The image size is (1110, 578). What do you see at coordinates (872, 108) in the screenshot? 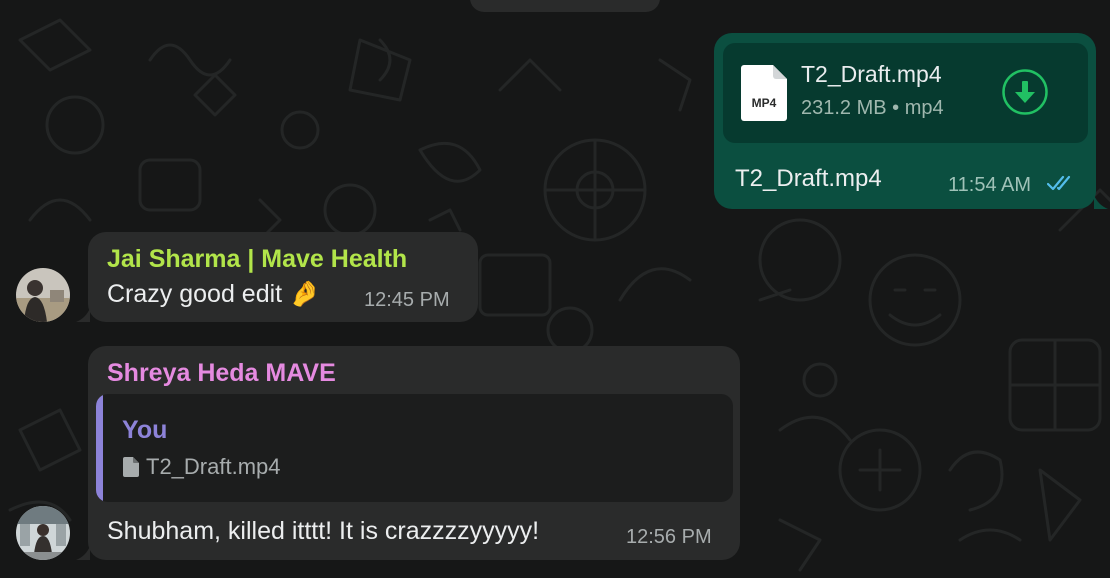
I see `file-meta: 231.2 MB • mp4` at bounding box center [872, 108].